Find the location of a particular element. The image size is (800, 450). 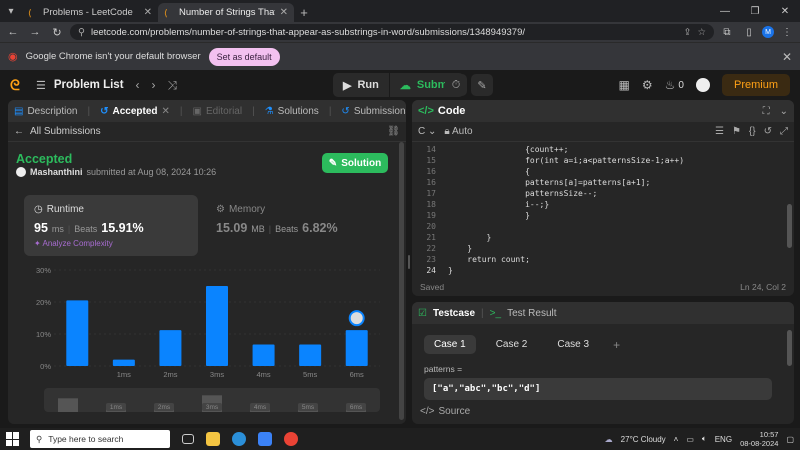

set-default-button: Set as default is located at coordinates (244, 56).